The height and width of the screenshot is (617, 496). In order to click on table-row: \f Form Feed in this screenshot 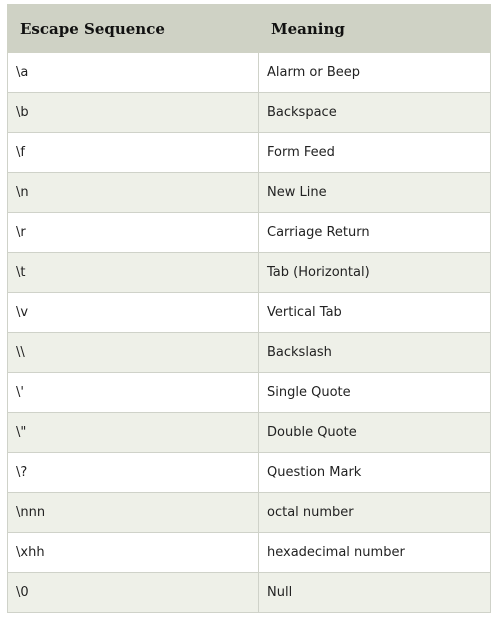, I will do `click(249, 152)`.